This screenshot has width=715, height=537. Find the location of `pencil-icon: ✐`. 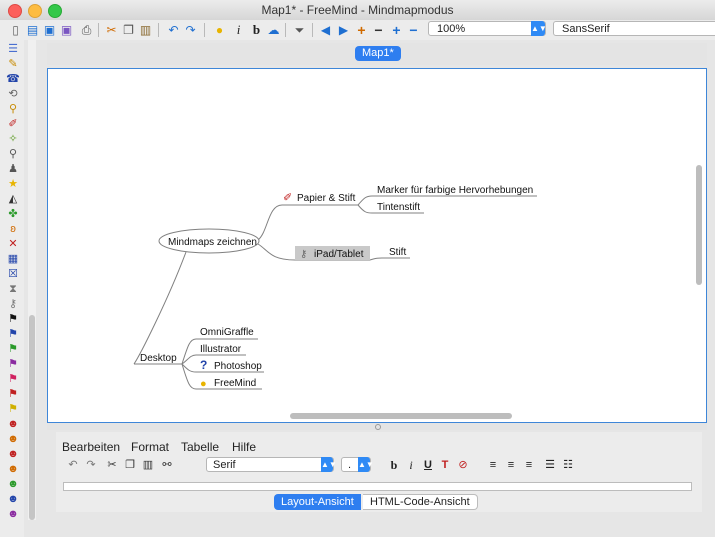

pencil-icon: ✐ is located at coordinates (287, 198).